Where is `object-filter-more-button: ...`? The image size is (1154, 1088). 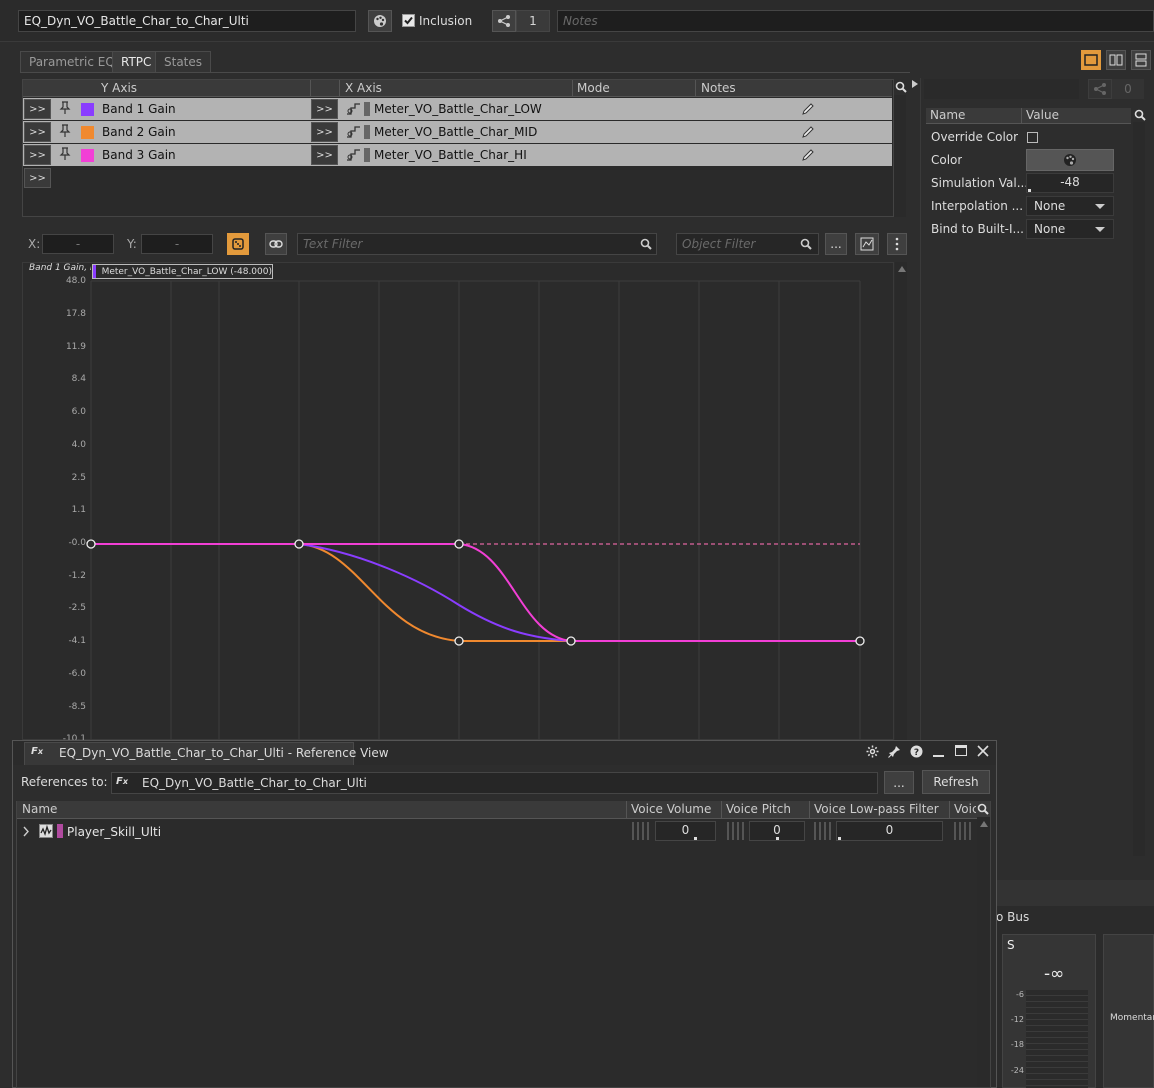
object-filter-more-button: ... is located at coordinates (836, 244).